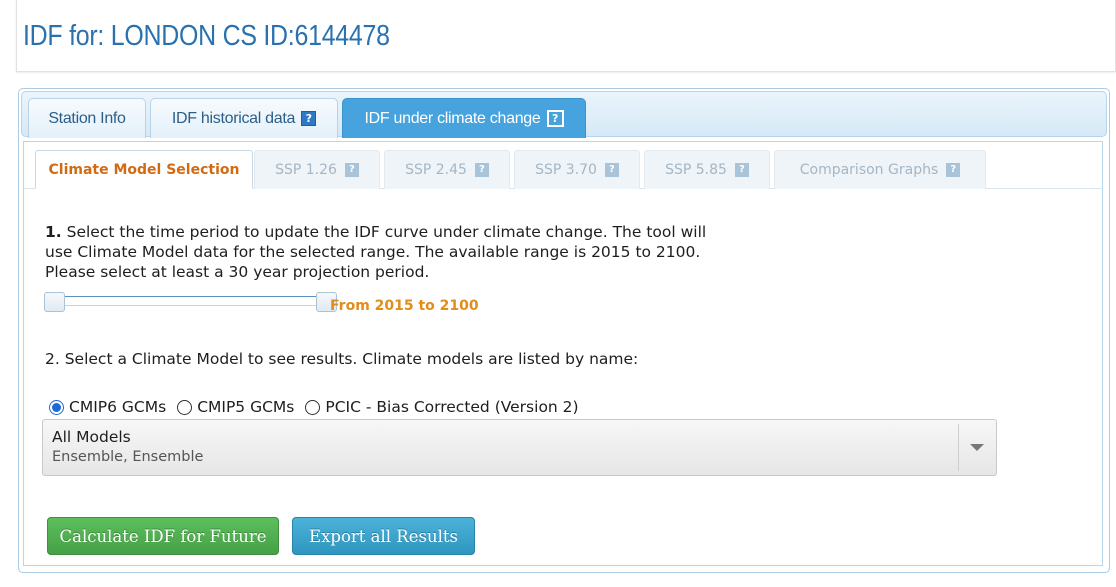  Describe the element at coordinates (306, 170) in the screenshot. I see `tab-label: SSP 1.26` at that location.